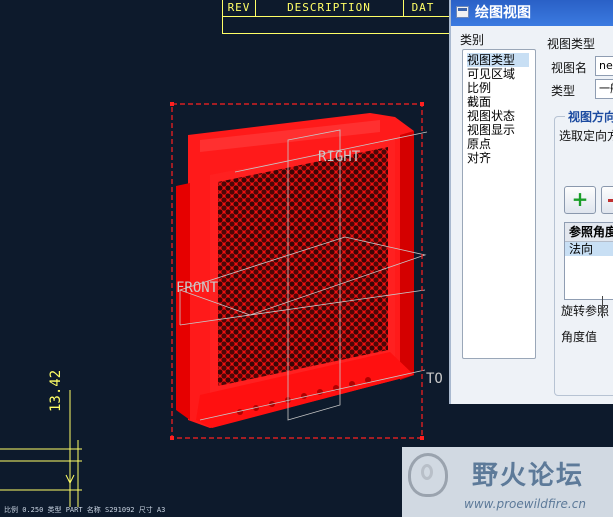 This screenshot has height=517, width=613. I want to click on category-item-view-type: 视图类型, so click(498, 60).